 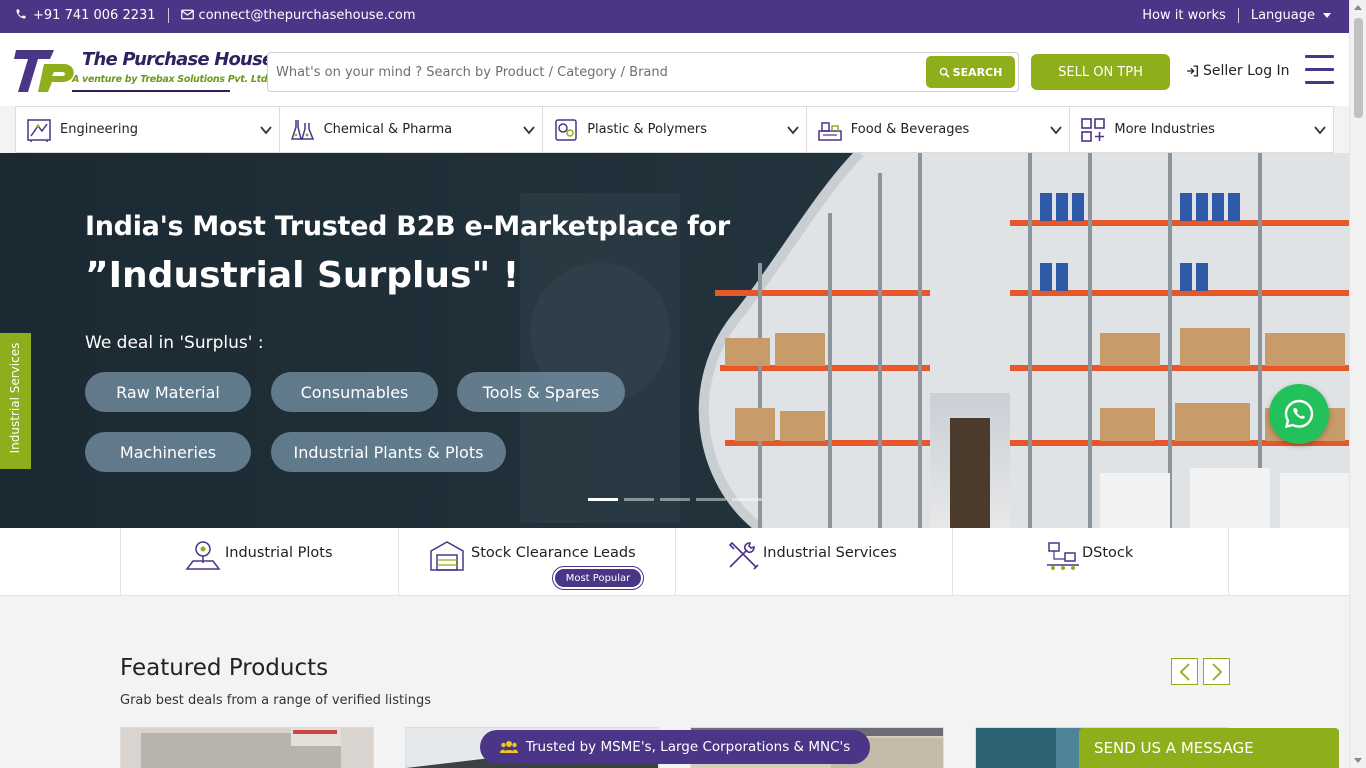 I want to click on carousel-prev-button, so click(x=1184, y=671).